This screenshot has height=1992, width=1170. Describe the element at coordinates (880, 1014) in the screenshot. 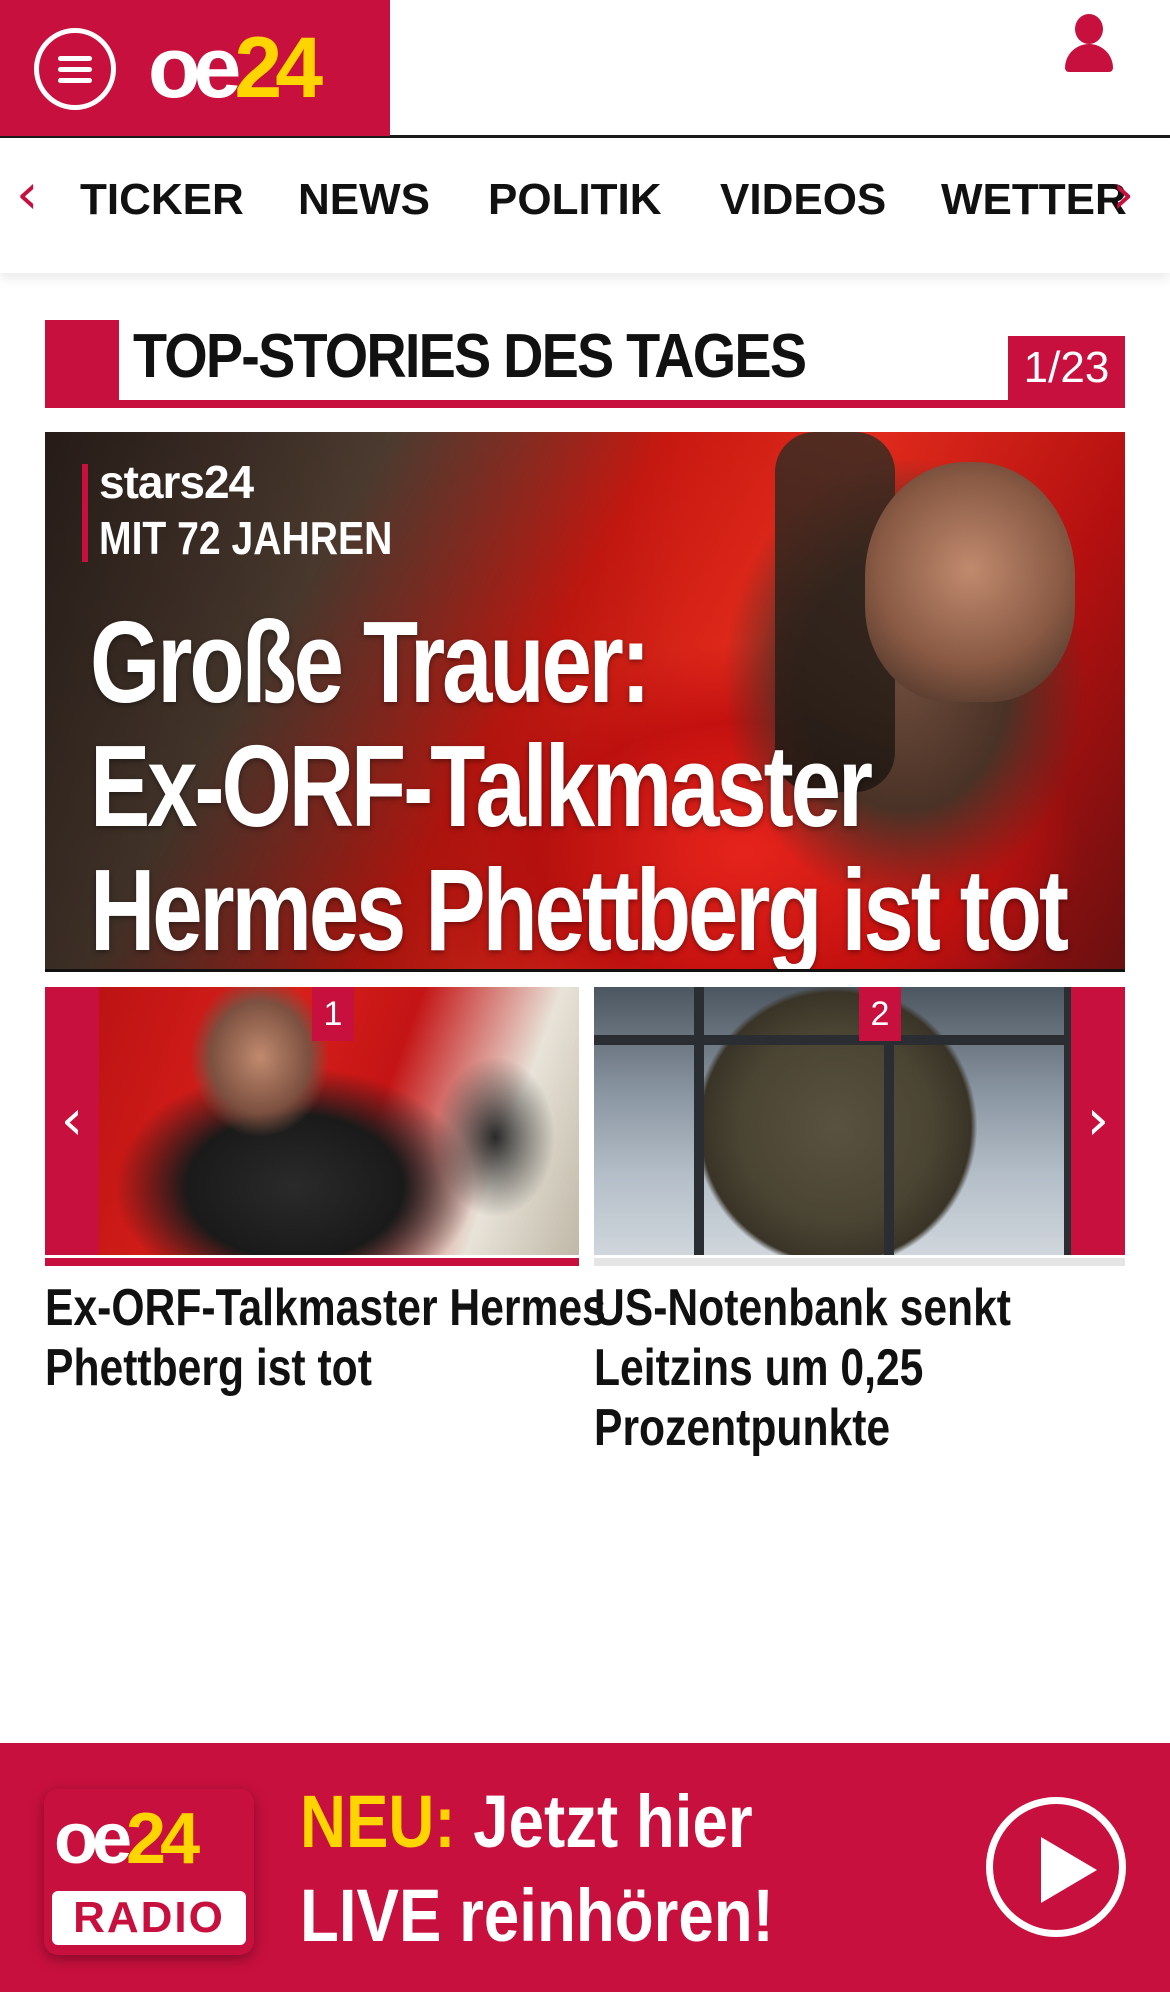

I see `story-number-badge: 2` at that location.